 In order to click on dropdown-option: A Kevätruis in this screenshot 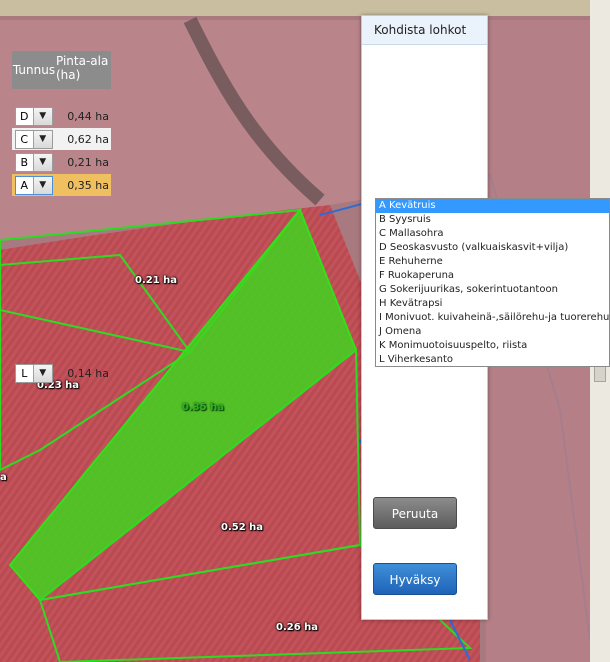, I will do `click(492, 206)`.